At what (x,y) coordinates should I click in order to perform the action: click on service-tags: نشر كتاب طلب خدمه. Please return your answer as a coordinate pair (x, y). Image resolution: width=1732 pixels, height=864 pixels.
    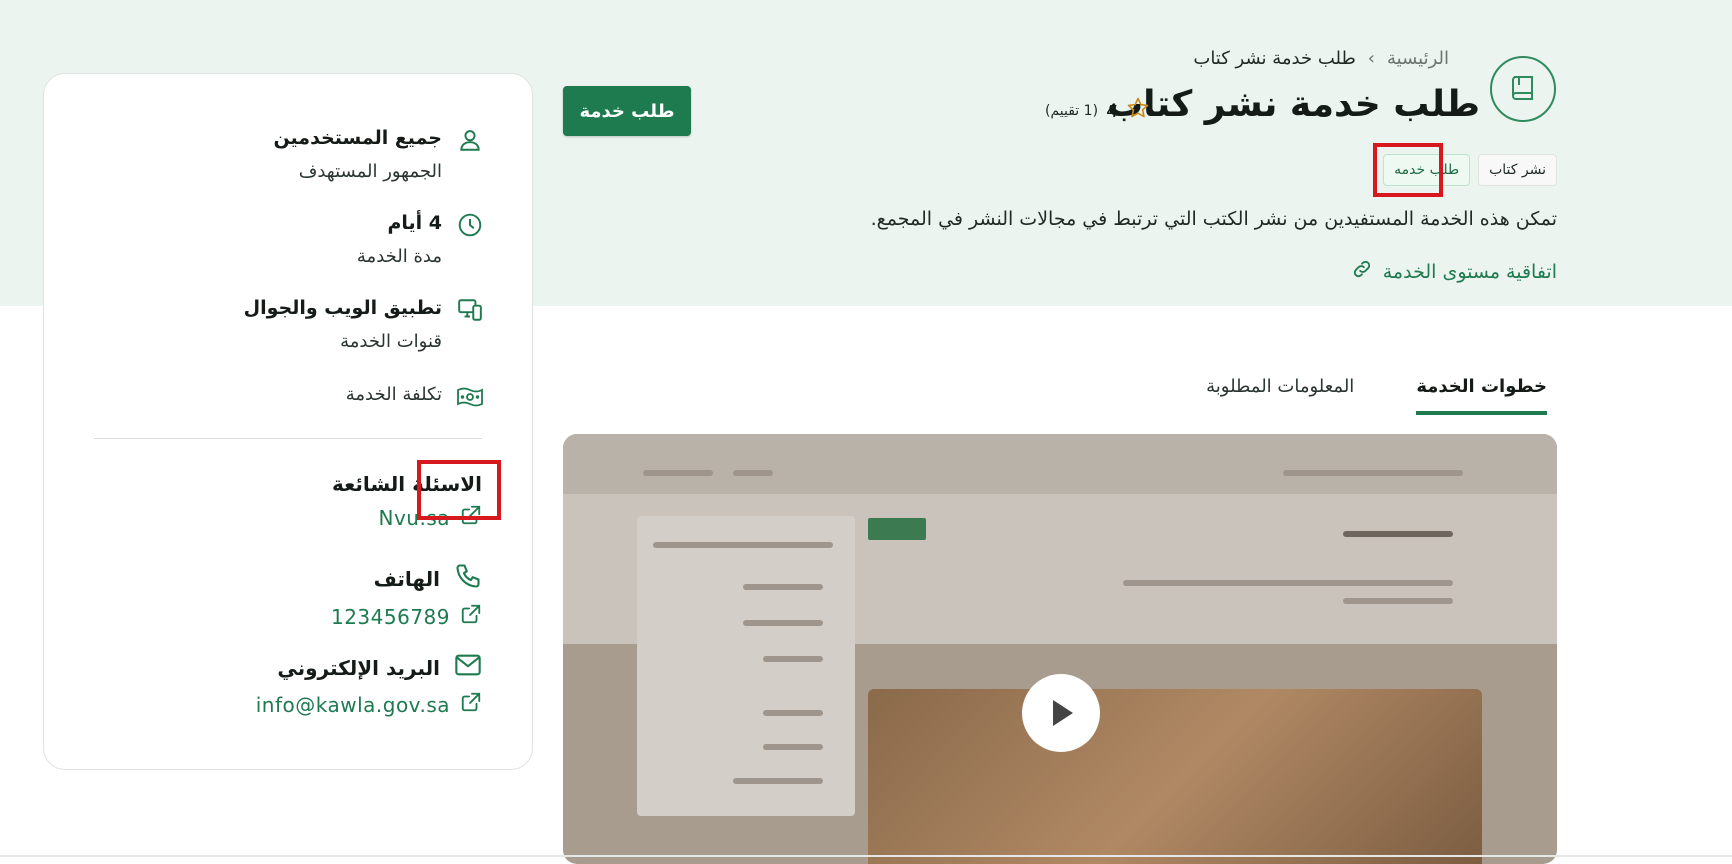
    Looking at the image, I should click on (1470, 170).